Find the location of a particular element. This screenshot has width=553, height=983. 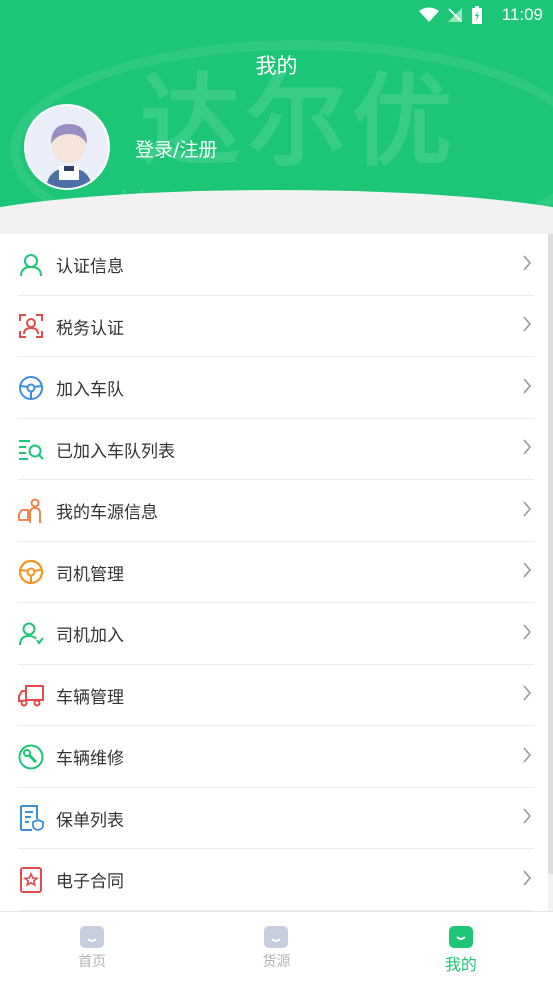

wifi-icon is located at coordinates (429, 17).